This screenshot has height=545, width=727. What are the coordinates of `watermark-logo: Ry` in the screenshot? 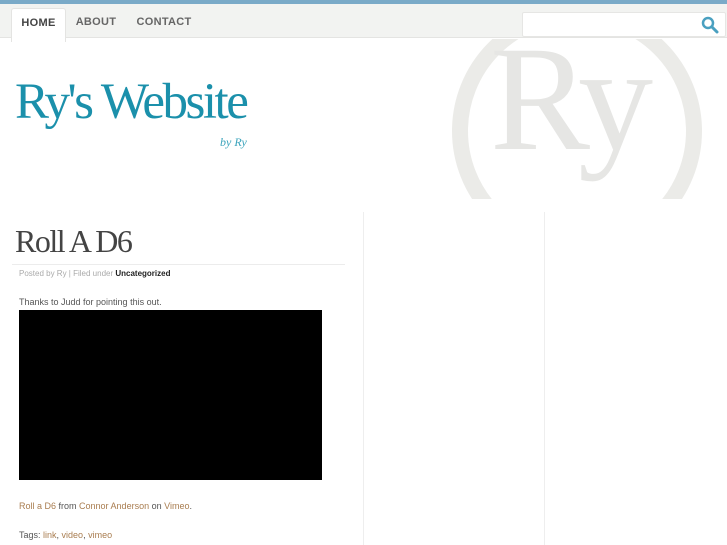 It's located at (583, 119).